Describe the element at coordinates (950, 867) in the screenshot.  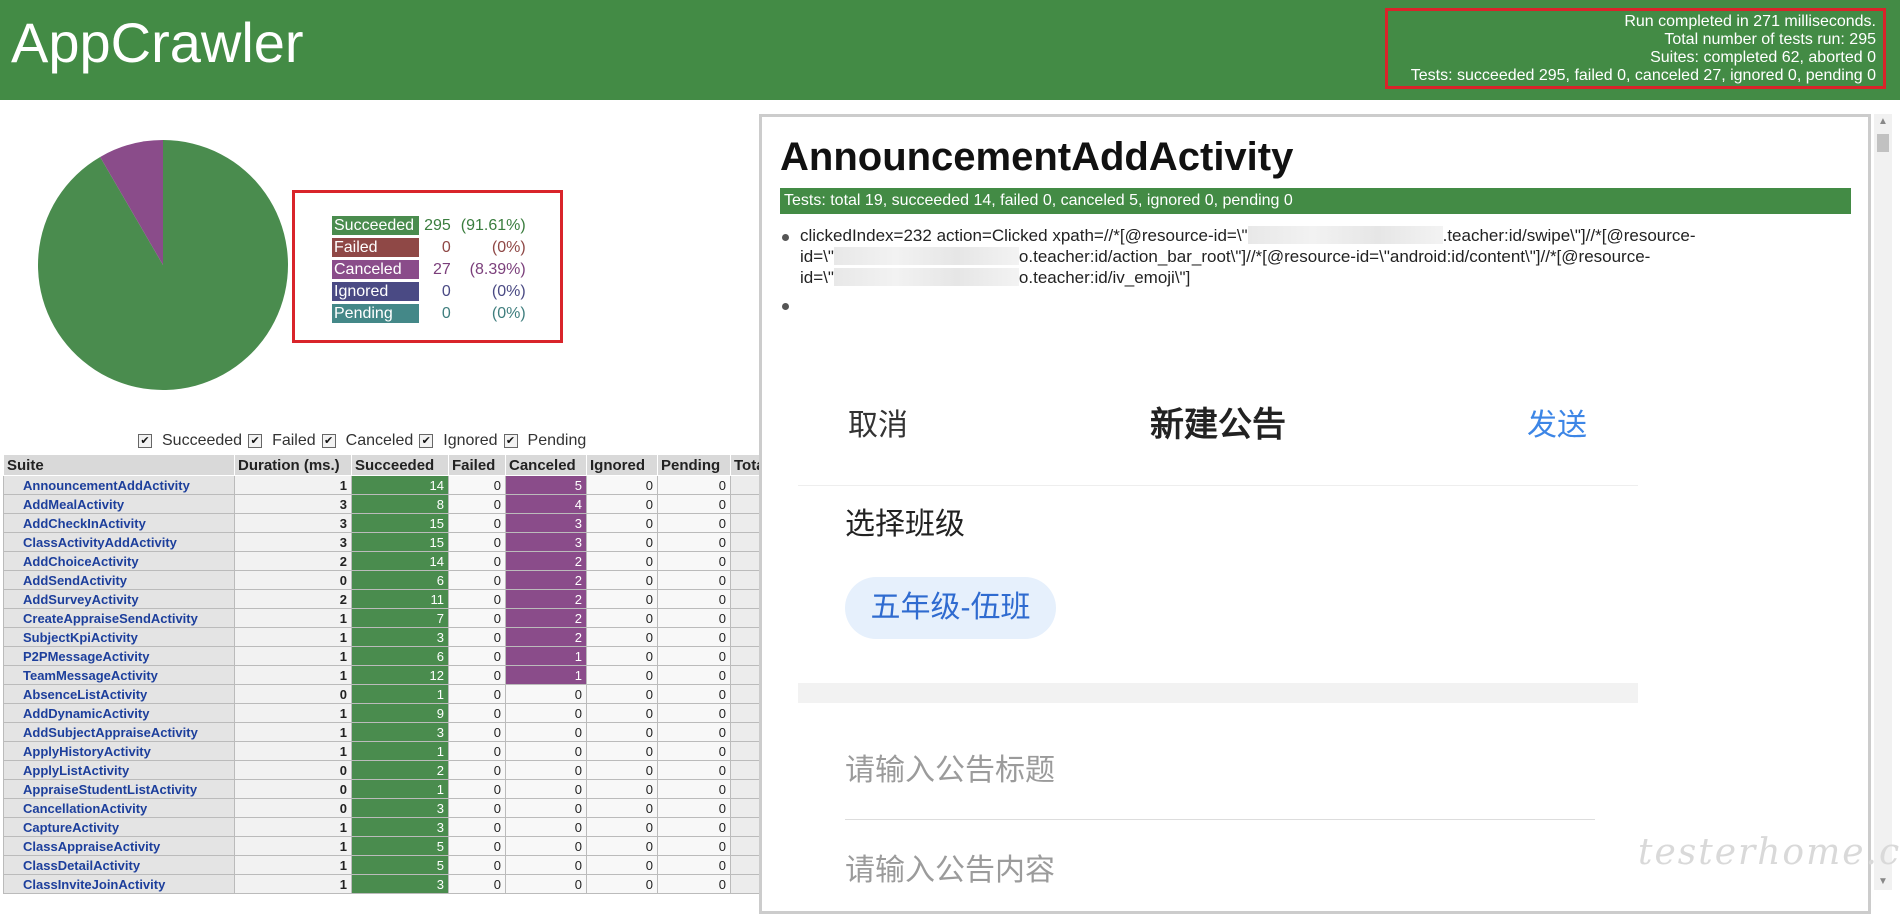
I see `announcement-content-input: 请输入公告内容` at that location.